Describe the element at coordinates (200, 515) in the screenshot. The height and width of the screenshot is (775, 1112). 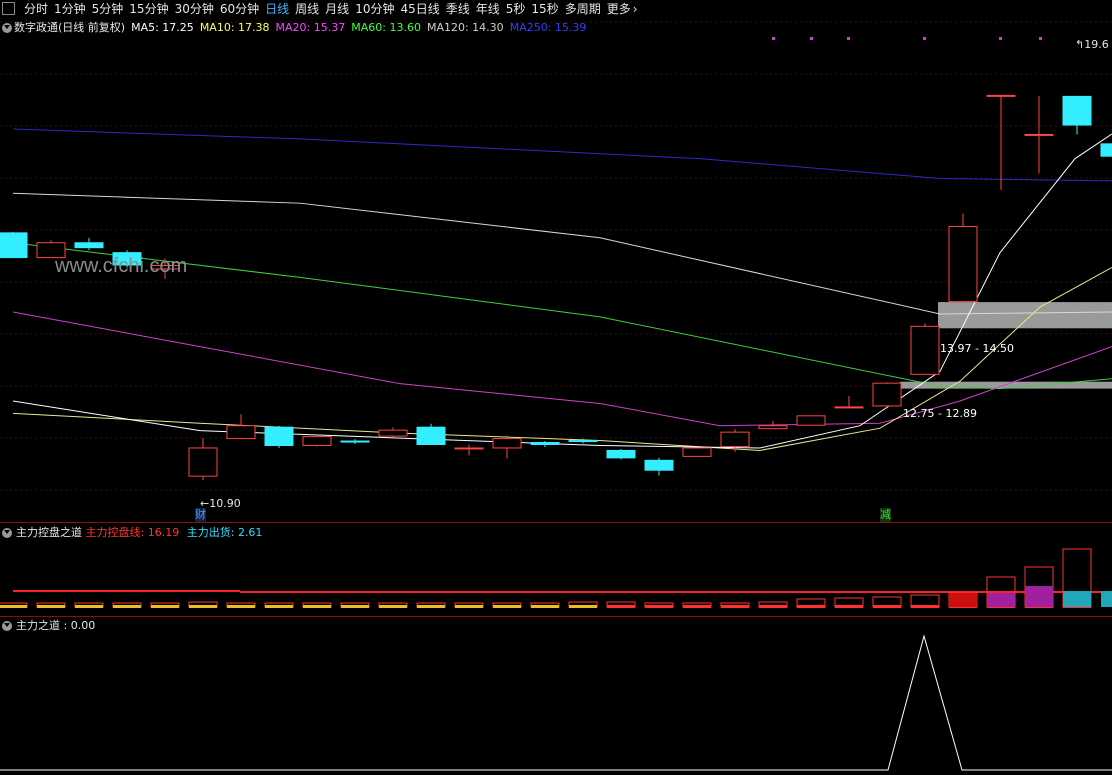
I see `event-marker-cai: 财` at that location.